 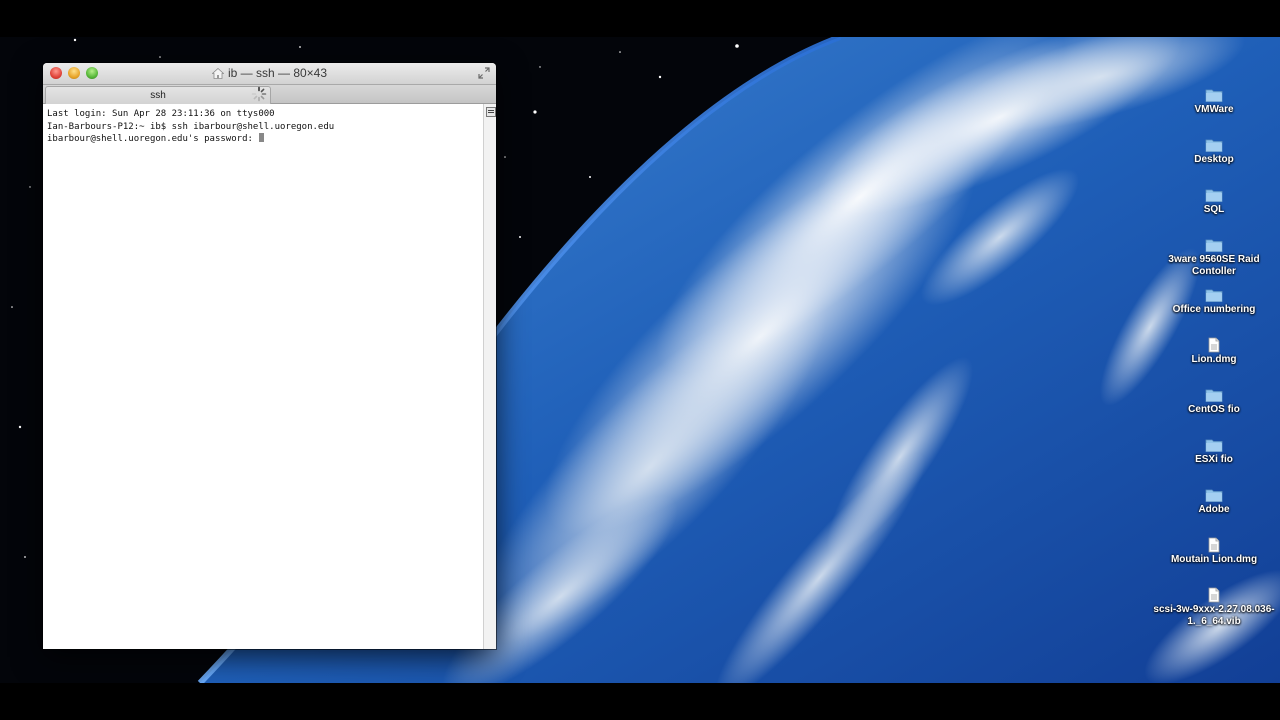 What do you see at coordinates (1214, 409) in the screenshot?
I see `desktop-item-label: CentOS fio` at bounding box center [1214, 409].